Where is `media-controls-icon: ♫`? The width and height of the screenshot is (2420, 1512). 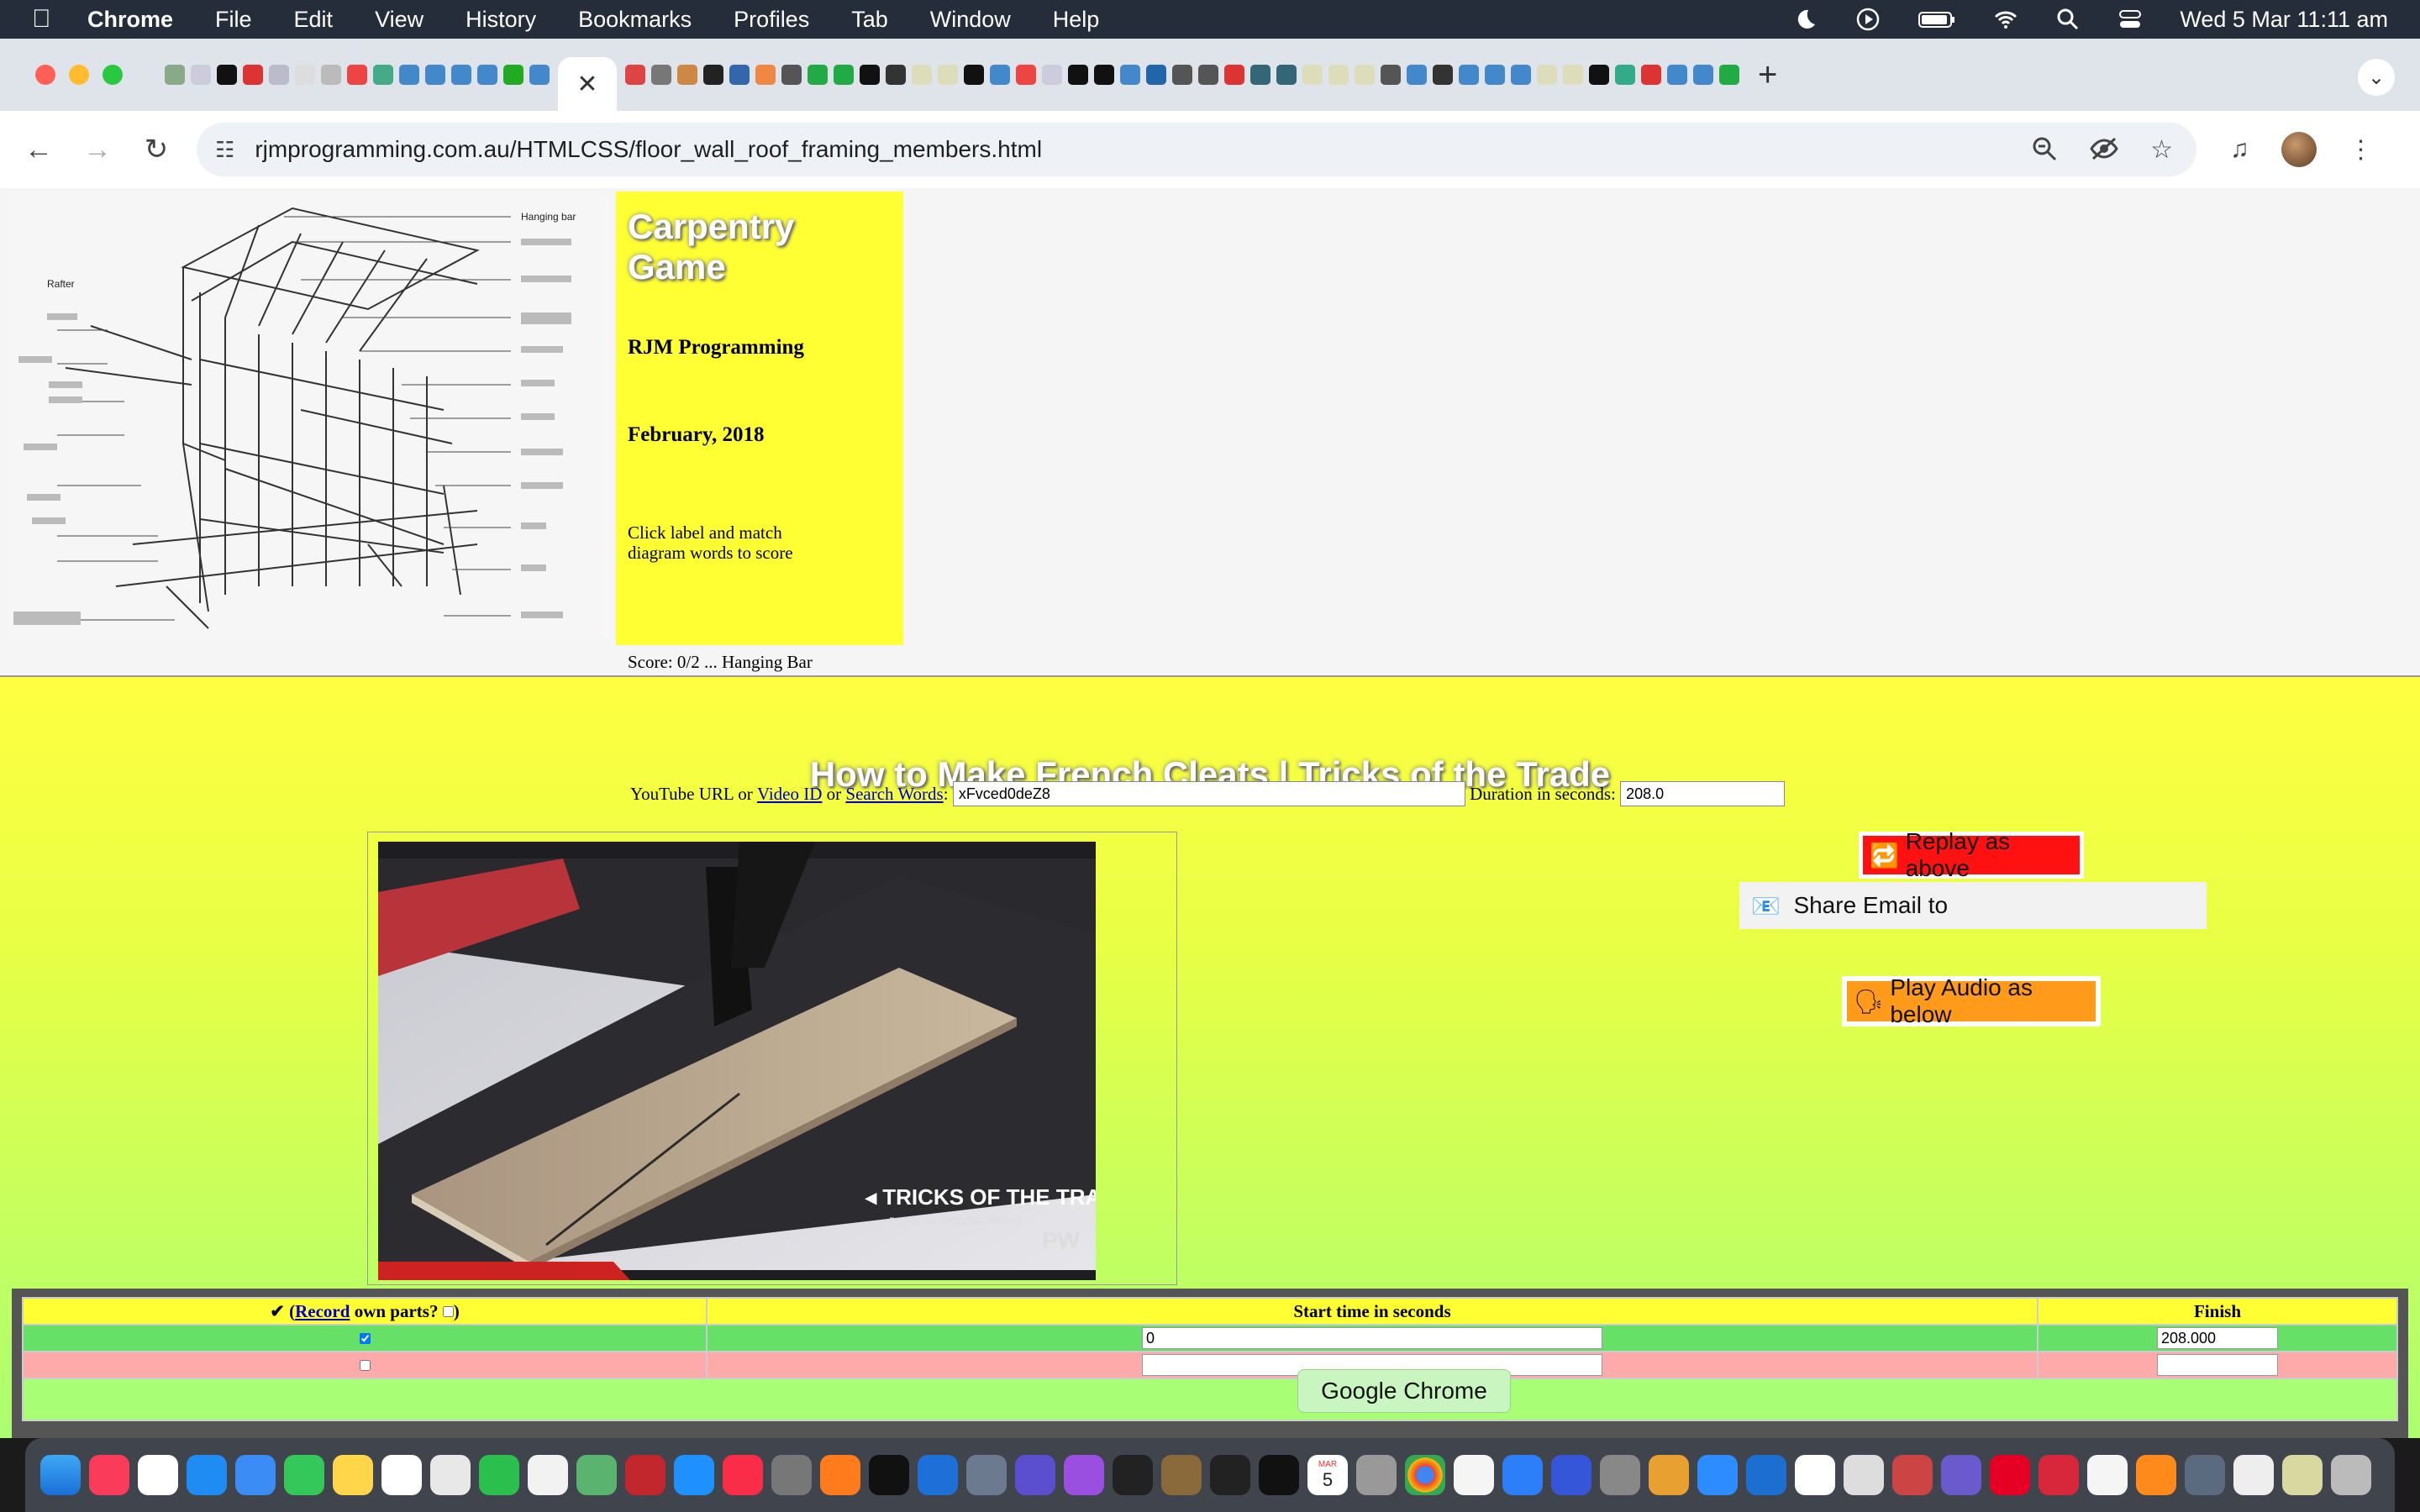 media-controls-icon: ♫ is located at coordinates (2239, 149).